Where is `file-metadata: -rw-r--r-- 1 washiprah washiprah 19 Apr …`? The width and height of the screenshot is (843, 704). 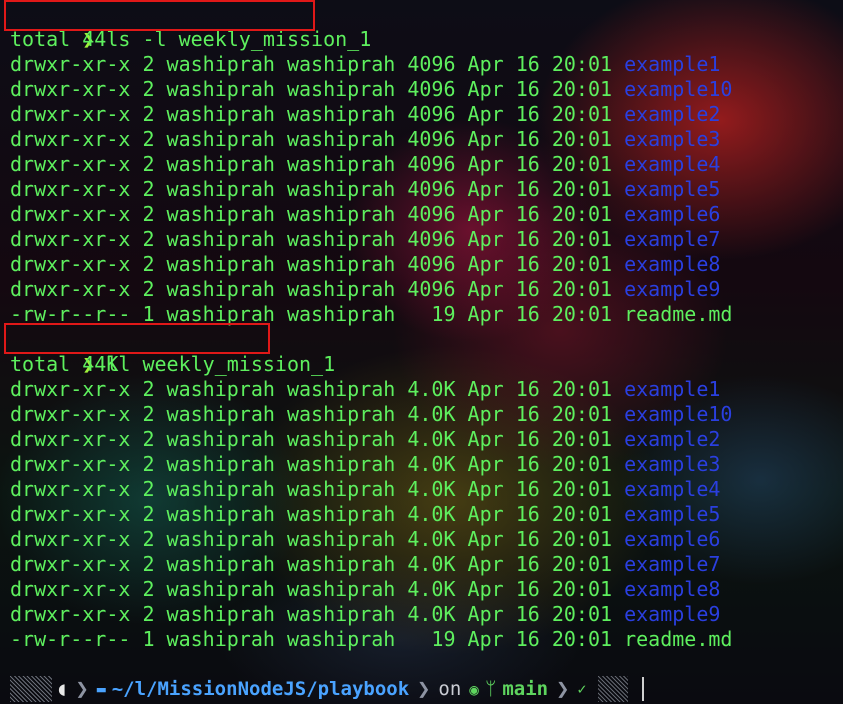
file-metadata: -rw-r--r-- 1 washiprah washiprah 19 Apr … is located at coordinates (317, 639).